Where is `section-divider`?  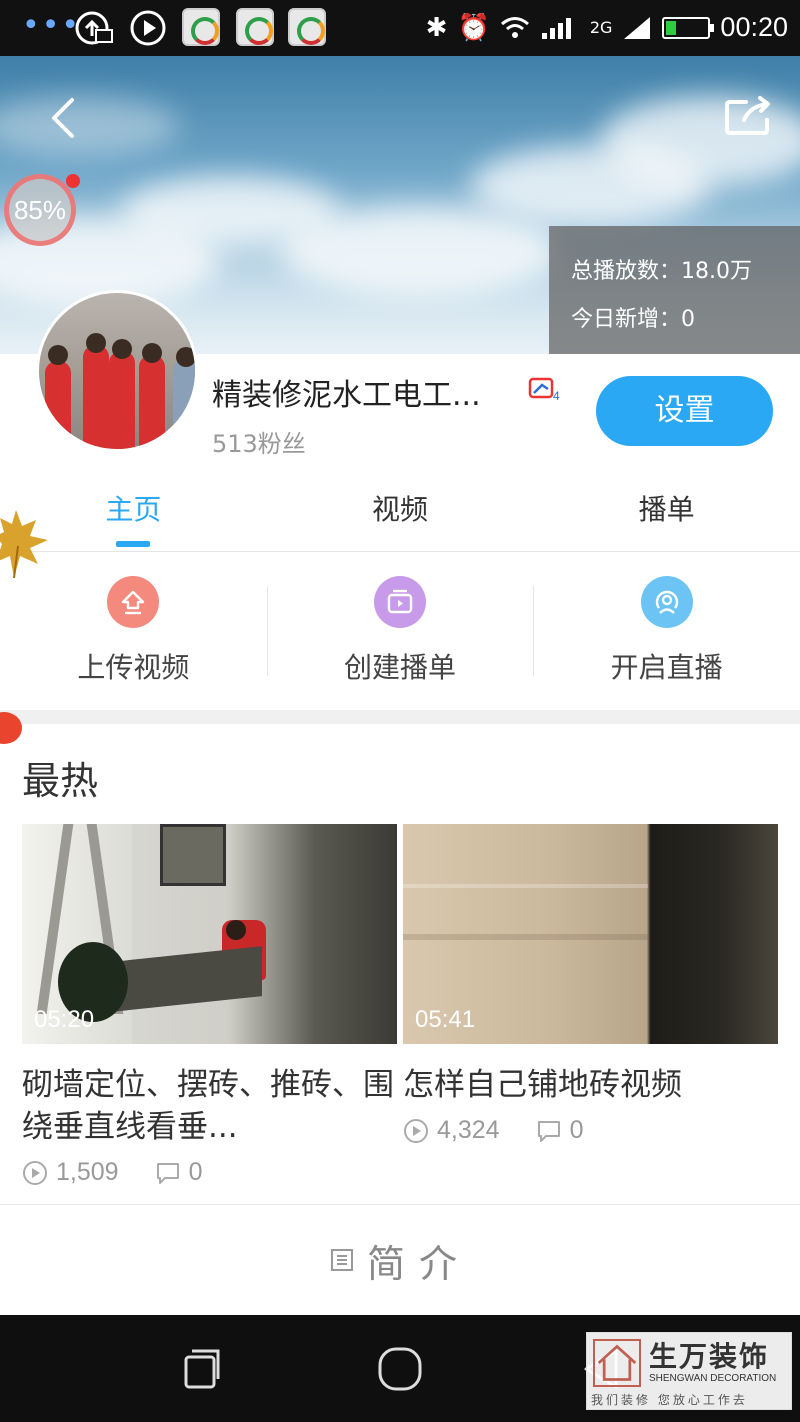 section-divider is located at coordinates (400, 717).